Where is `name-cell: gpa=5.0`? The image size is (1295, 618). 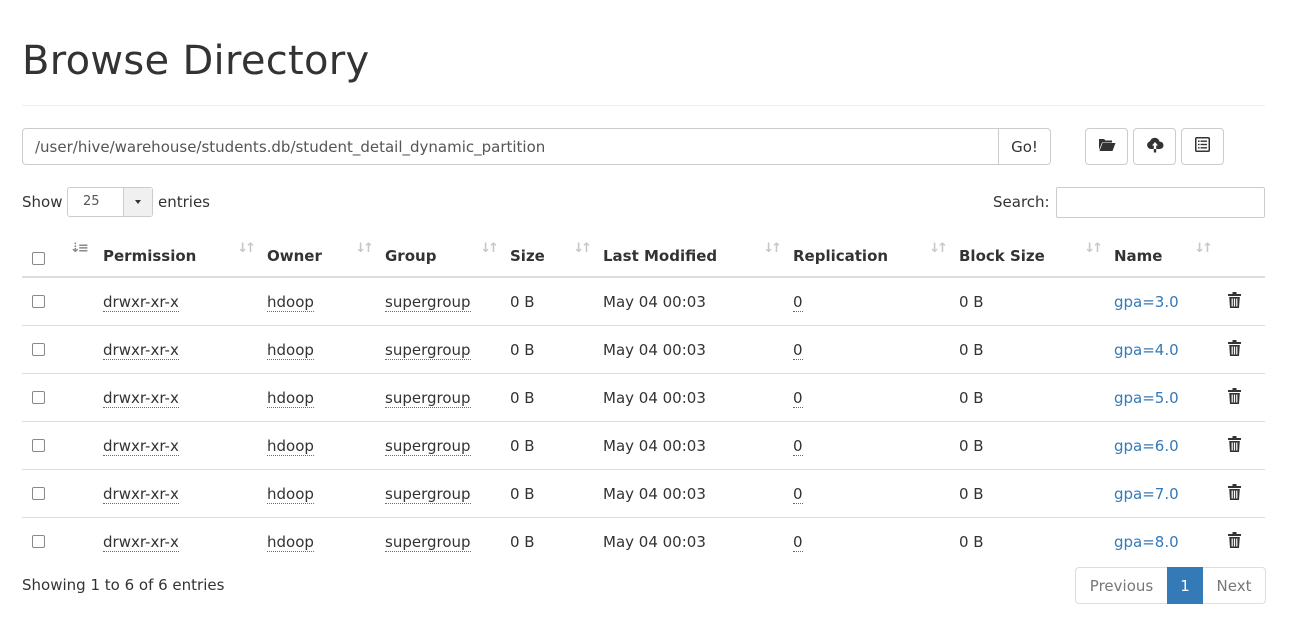
name-cell: gpa=5.0 is located at coordinates (1169, 397).